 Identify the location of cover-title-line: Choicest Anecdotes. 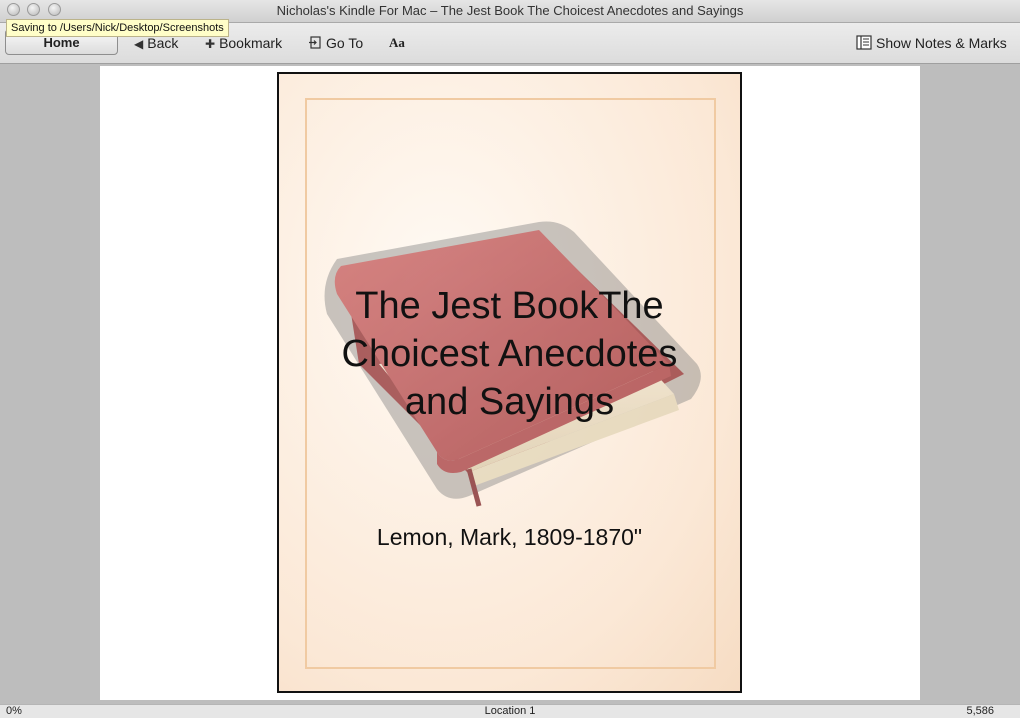
(509, 354).